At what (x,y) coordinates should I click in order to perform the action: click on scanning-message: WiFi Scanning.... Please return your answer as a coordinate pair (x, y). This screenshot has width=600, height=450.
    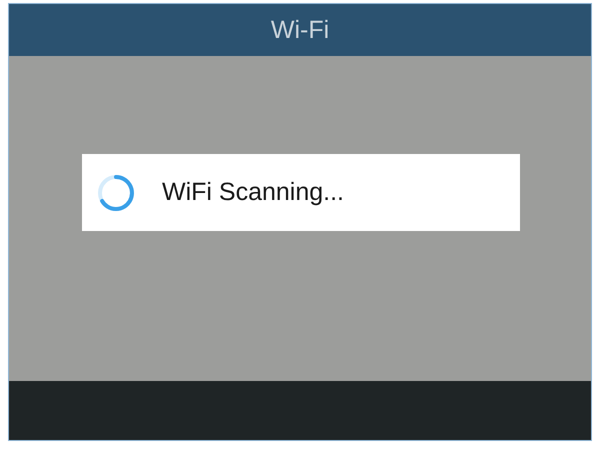
    Looking at the image, I should click on (253, 192).